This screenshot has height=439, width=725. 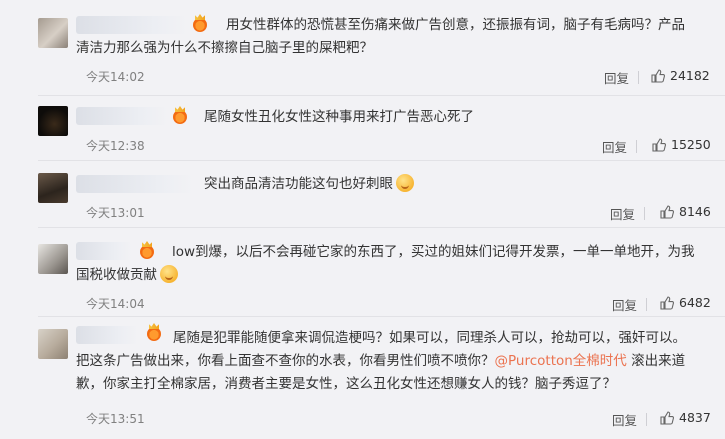 I want to click on like-button: 4837, so click(x=685, y=417).